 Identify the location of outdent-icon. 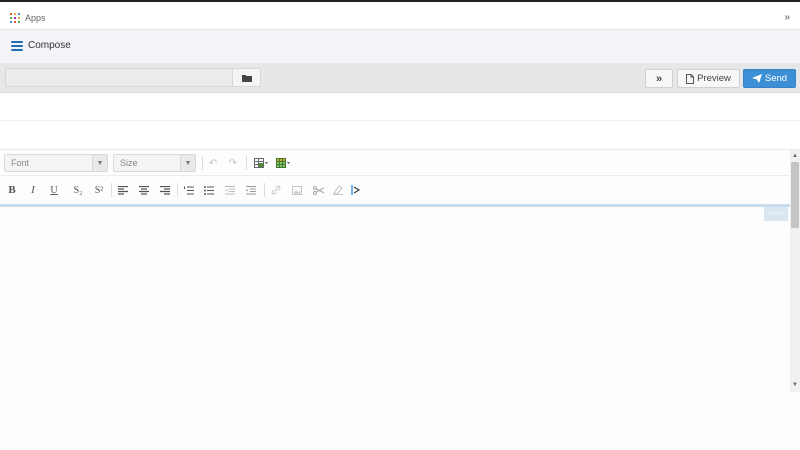
(230, 190).